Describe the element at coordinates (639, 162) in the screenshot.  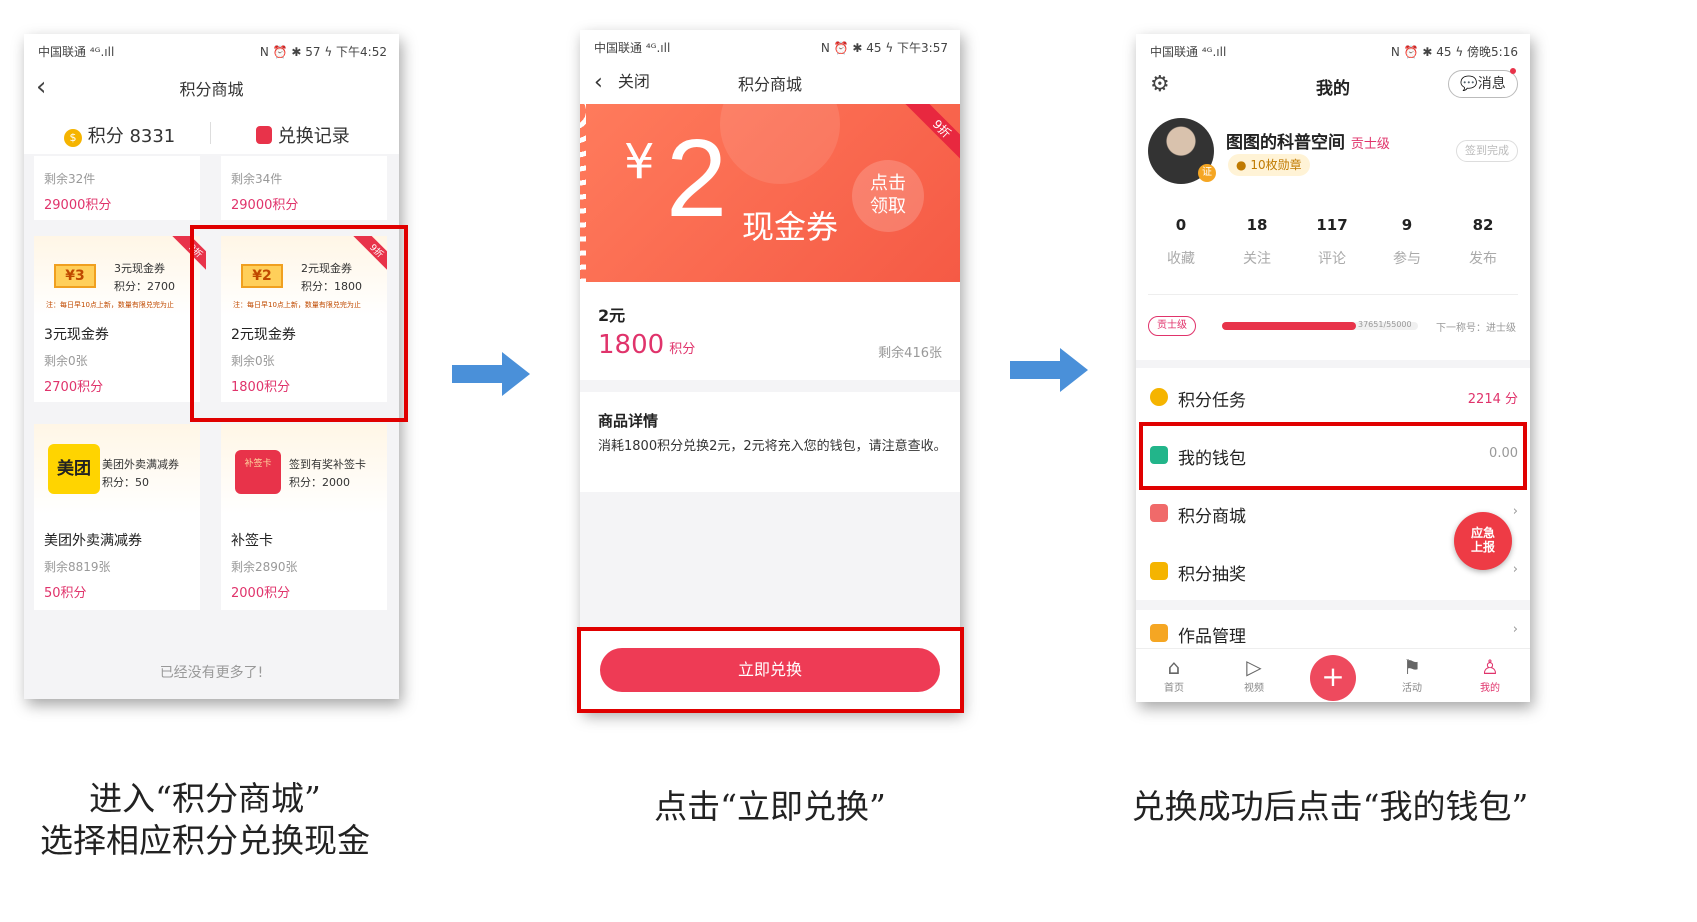
I see `yen-symbol: ¥` at that location.